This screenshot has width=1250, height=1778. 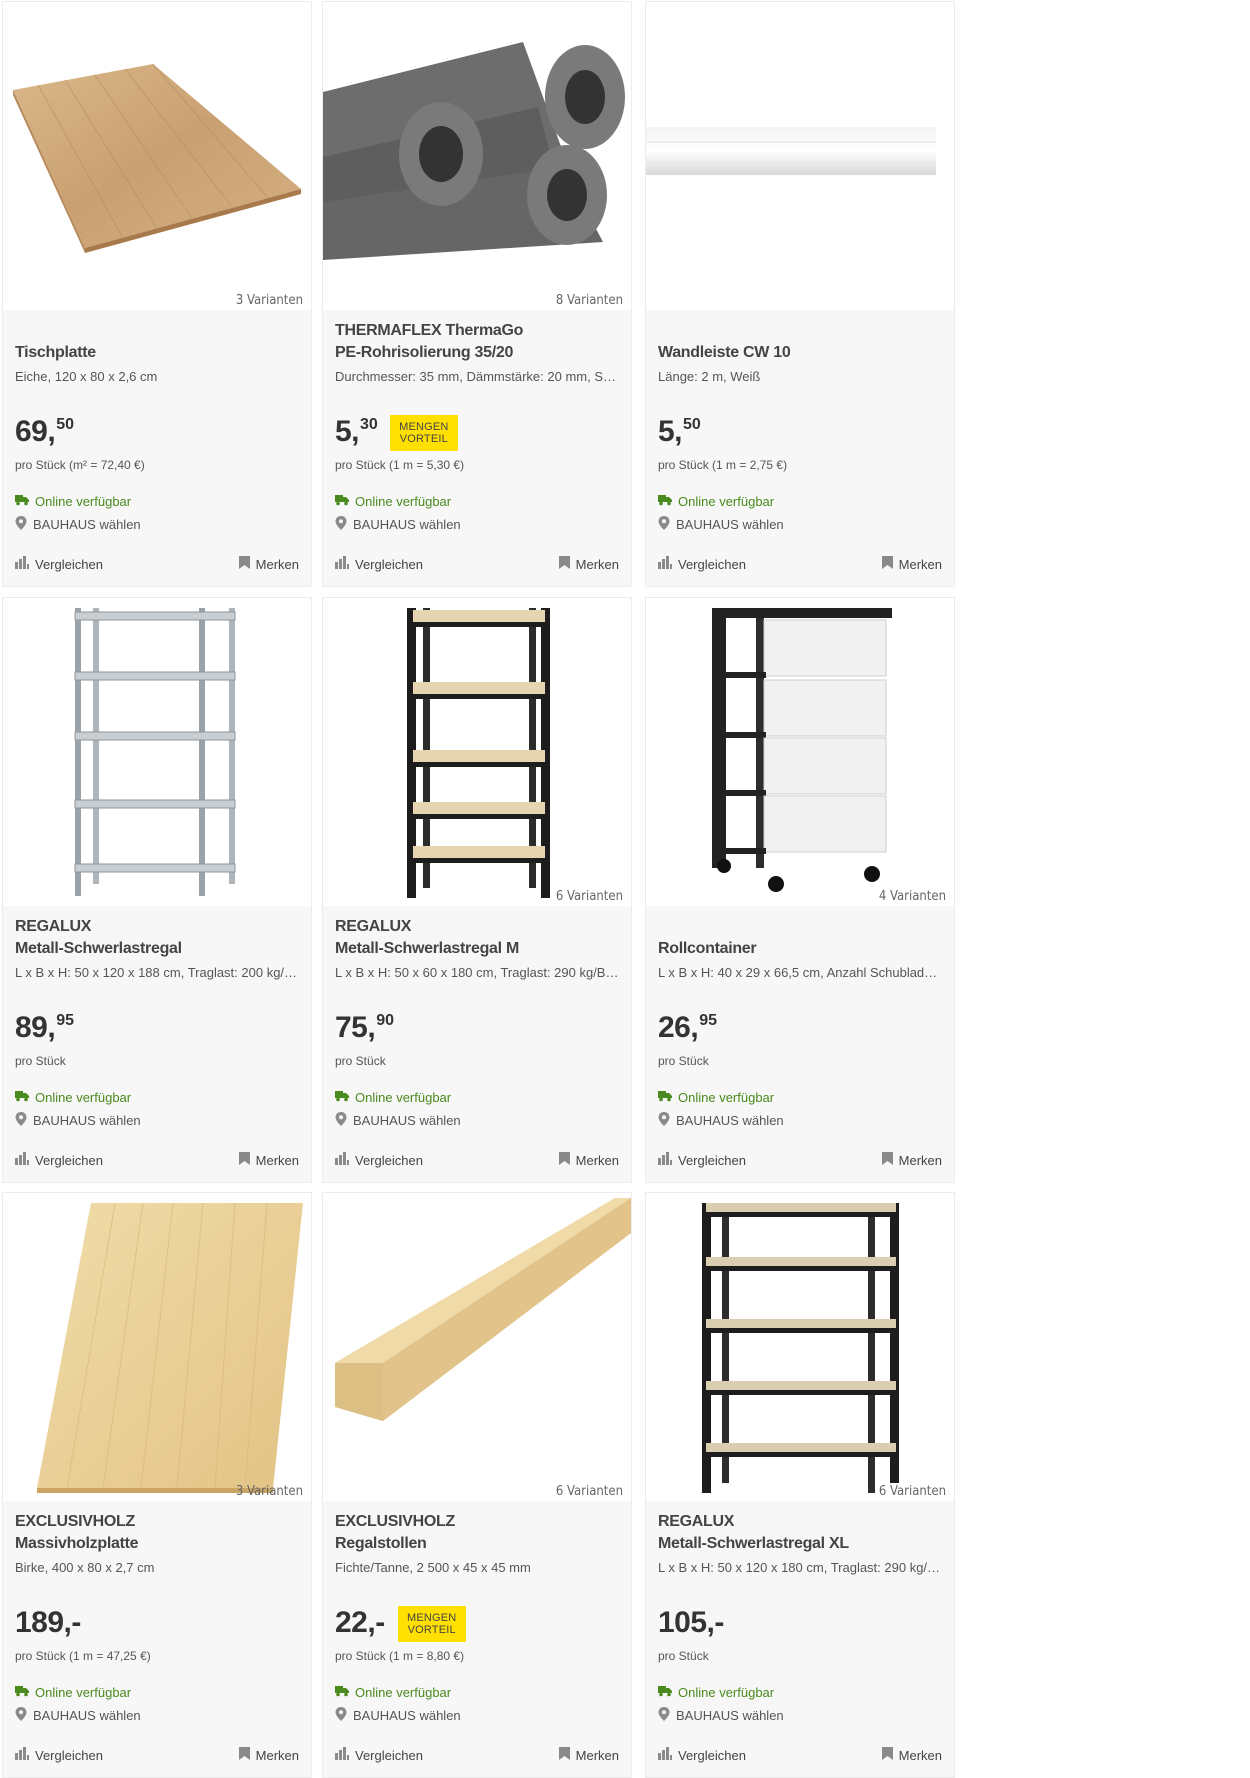 I want to click on product-name: Rollcontainer, so click(x=800, y=949).